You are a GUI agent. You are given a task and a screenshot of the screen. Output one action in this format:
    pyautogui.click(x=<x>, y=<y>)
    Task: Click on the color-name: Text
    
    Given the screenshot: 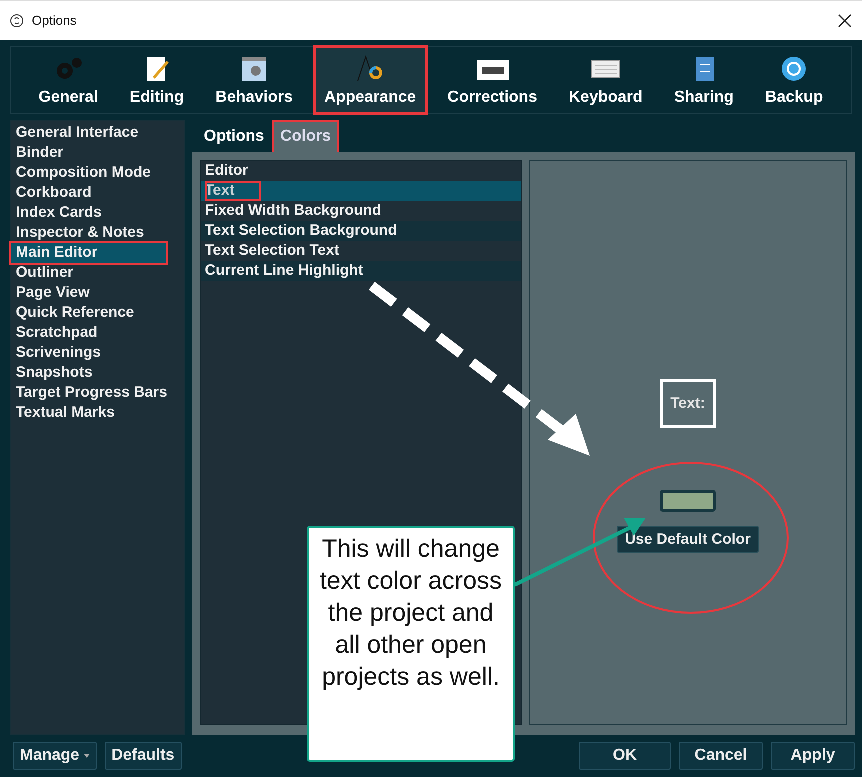 What is the action you would take?
    pyautogui.click(x=233, y=191)
    